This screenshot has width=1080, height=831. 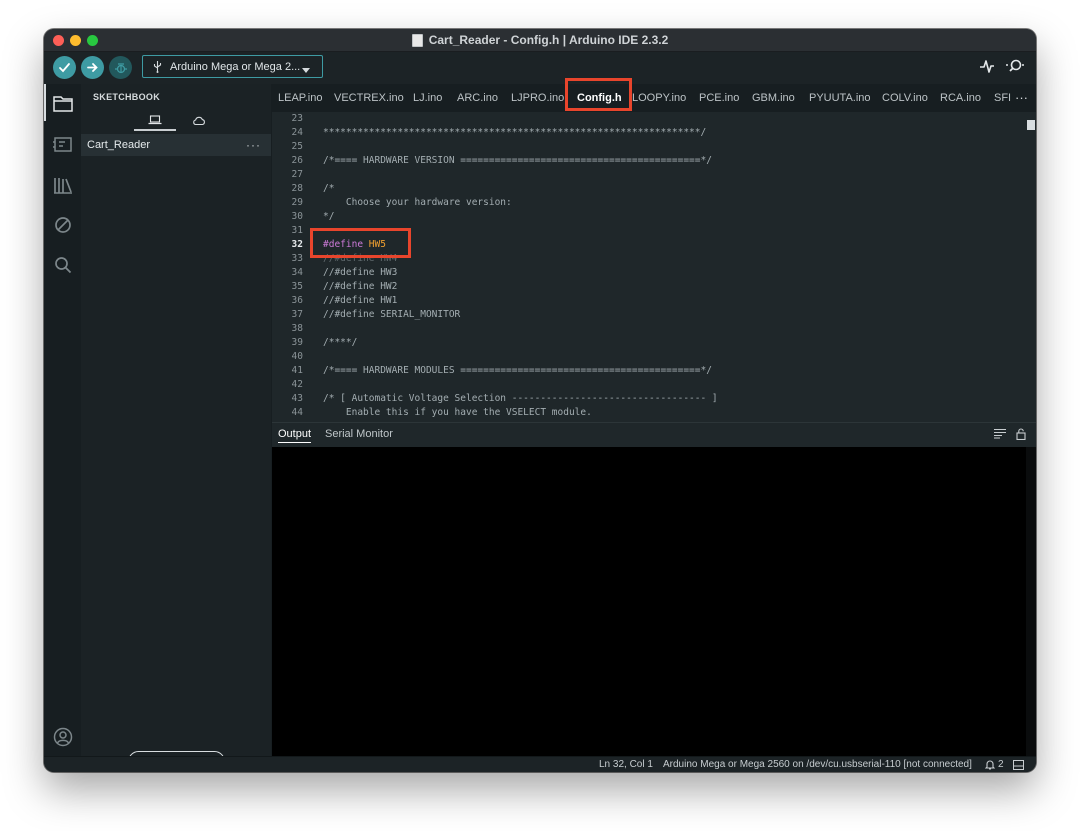 I want to click on tab-lj-ino: LJ.ino, so click(x=427, y=98).